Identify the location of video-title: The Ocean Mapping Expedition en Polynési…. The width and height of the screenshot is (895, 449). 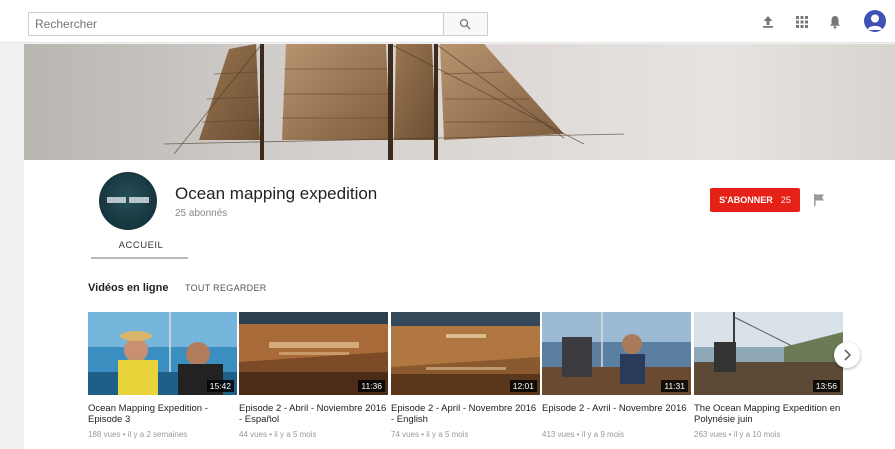
(768, 414).